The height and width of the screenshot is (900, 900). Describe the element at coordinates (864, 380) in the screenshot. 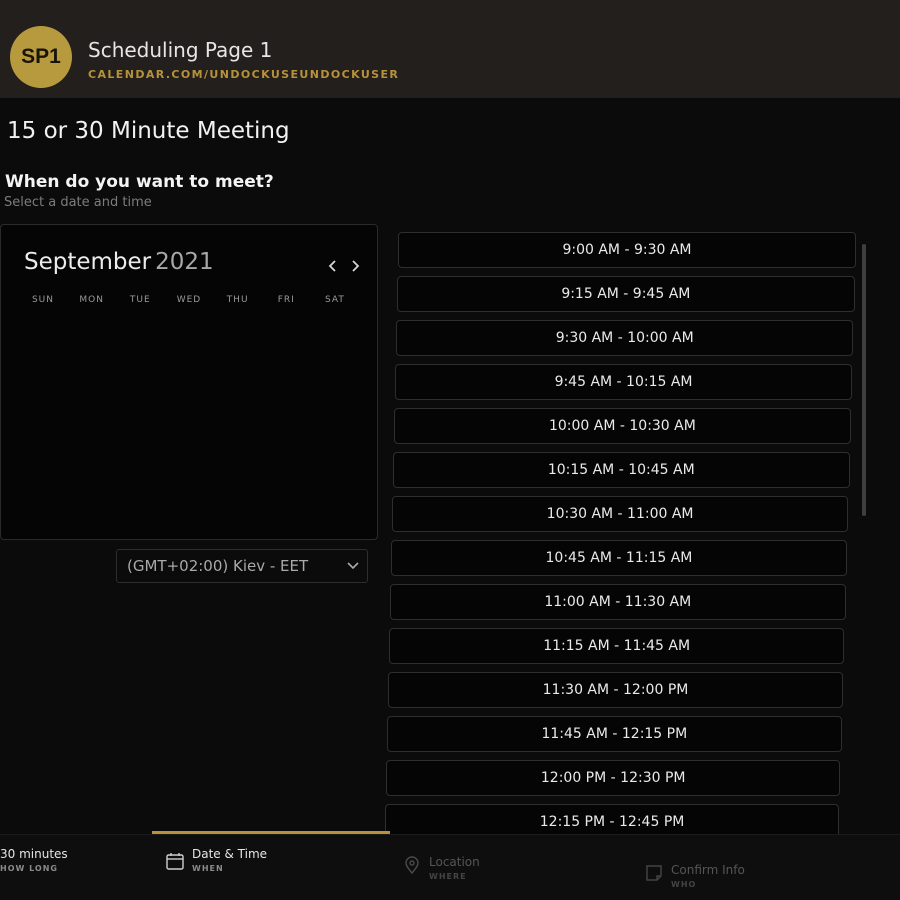

I see `slot-list-scrollbar` at that location.